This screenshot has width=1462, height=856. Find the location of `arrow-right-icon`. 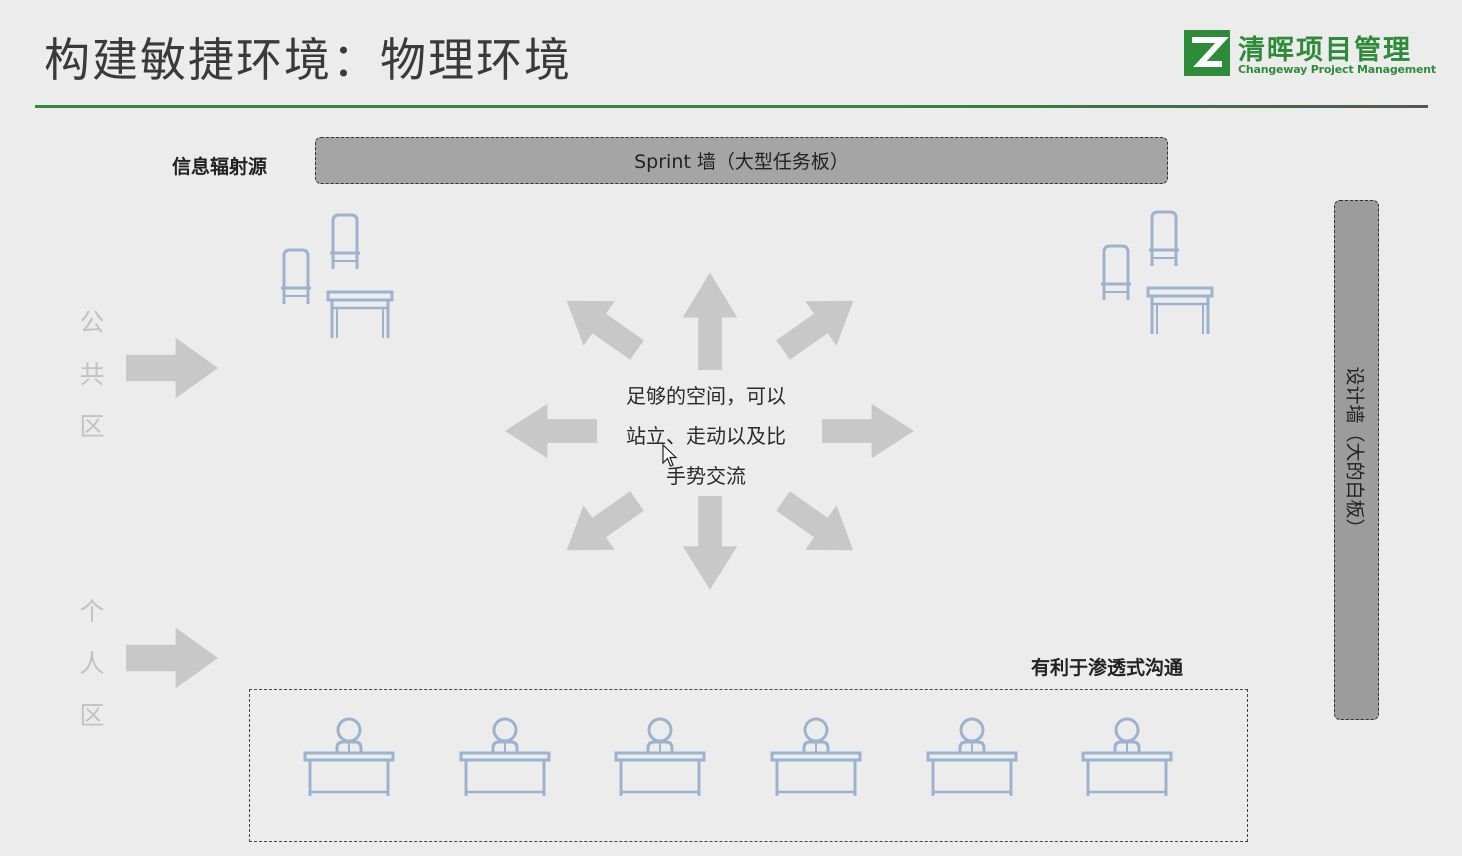

arrow-right-icon is located at coordinates (868, 431).